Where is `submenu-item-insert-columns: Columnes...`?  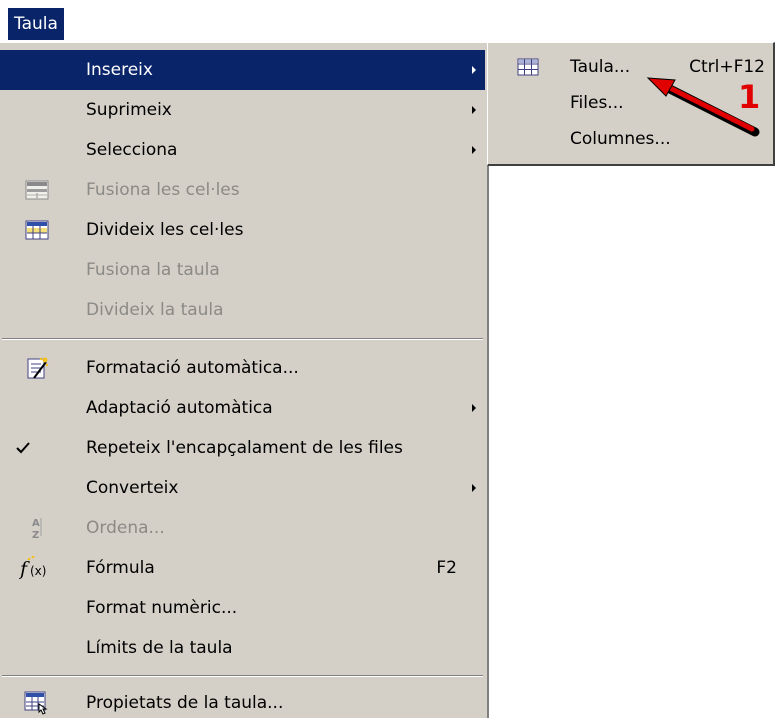
submenu-item-insert-columns: Columnes... is located at coordinates (630, 139).